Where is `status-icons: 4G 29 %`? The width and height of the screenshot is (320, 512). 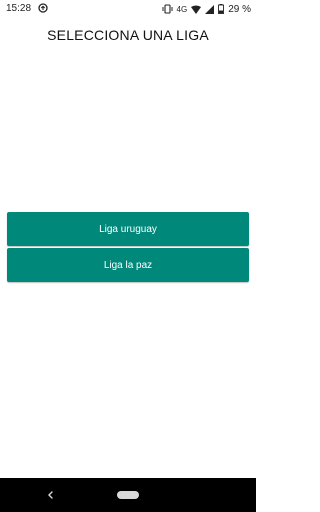 status-icons: 4G 29 % is located at coordinates (206, 9).